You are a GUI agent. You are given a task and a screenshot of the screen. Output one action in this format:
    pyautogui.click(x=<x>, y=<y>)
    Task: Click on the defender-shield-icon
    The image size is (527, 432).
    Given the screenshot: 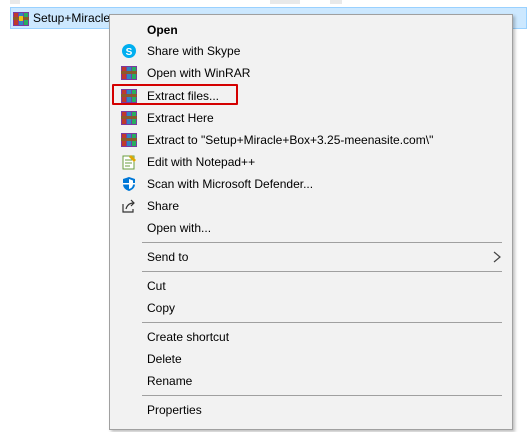 What is the action you would take?
    pyautogui.click(x=129, y=184)
    